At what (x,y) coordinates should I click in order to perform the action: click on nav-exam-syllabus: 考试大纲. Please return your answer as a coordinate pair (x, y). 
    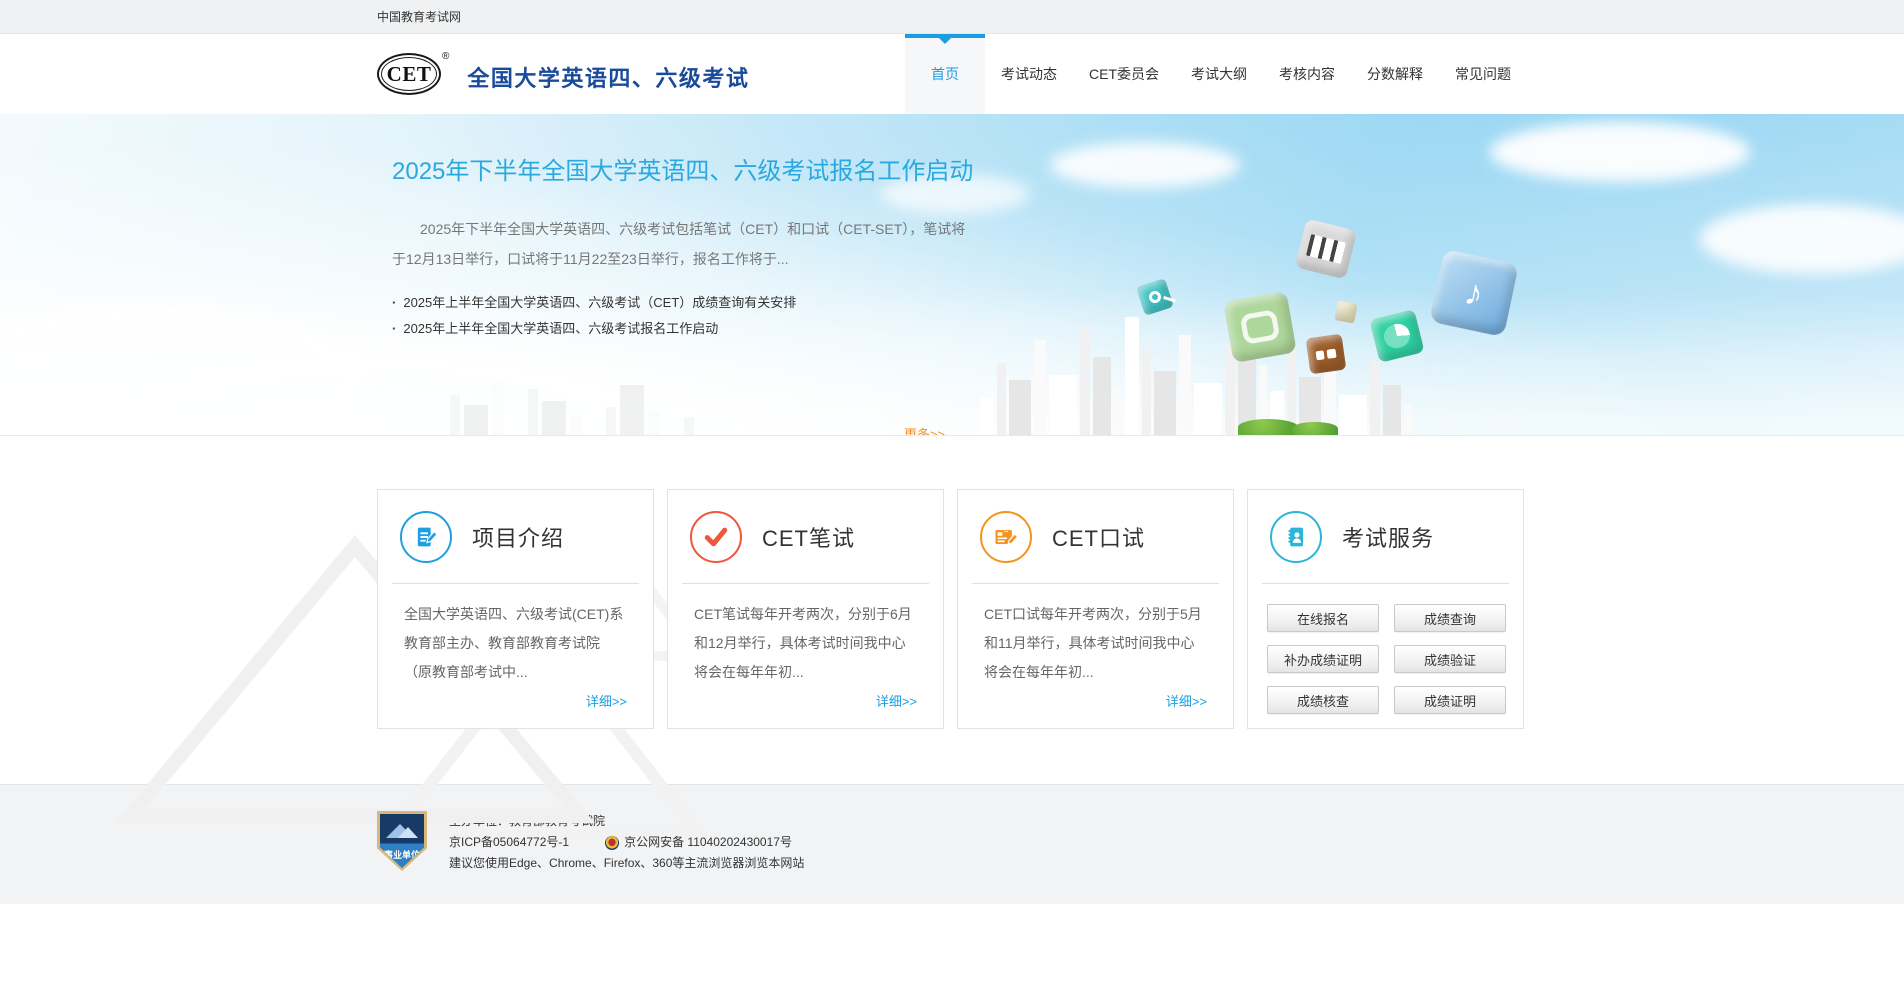
    Looking at the image, I should click on (1219, 74).